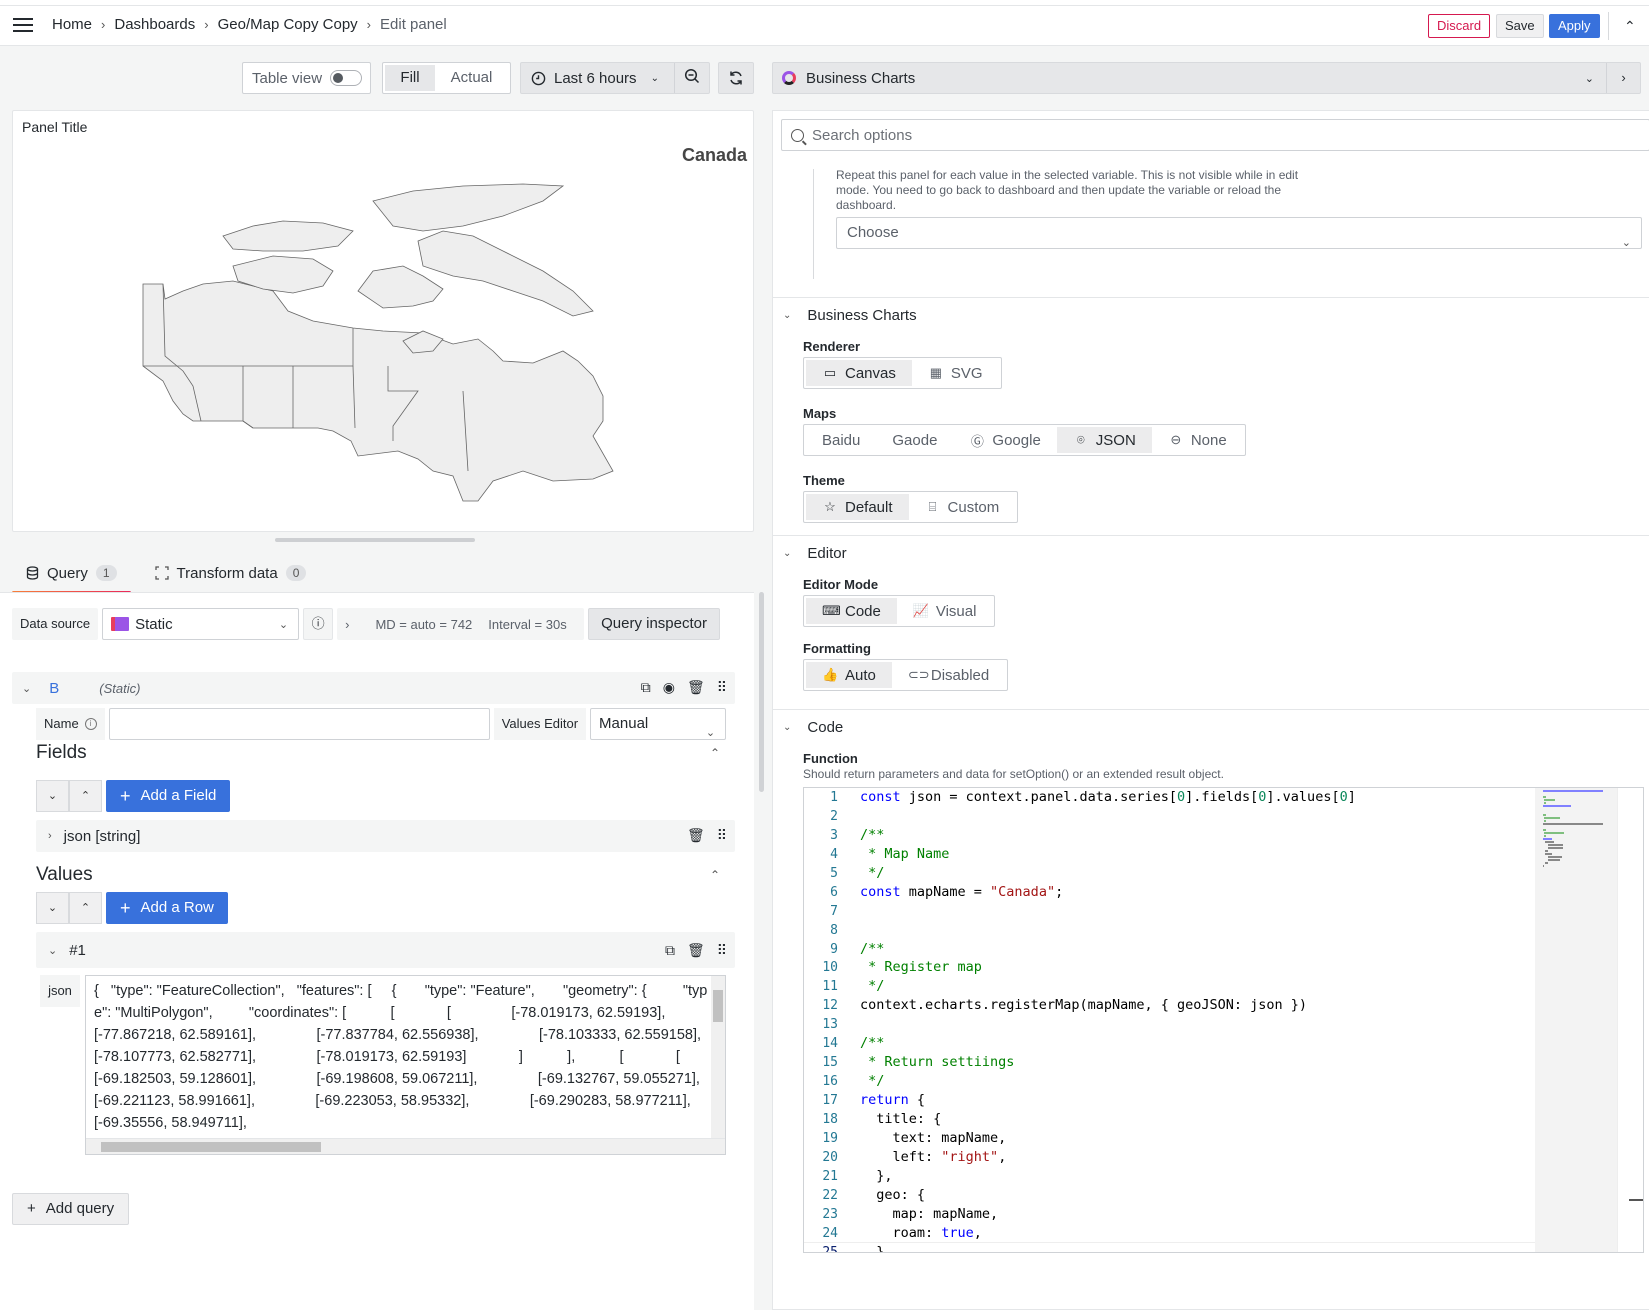  Describe the element at coordinates (373, 688) in the screenshot. I see `query-row-header: ⌄ B (Static) ⧉ ◉ 🗑 ⠿` at that location.